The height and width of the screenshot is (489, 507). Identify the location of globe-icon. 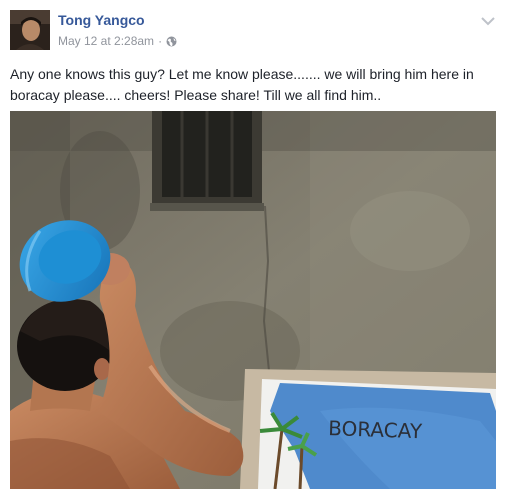
(171, 41).